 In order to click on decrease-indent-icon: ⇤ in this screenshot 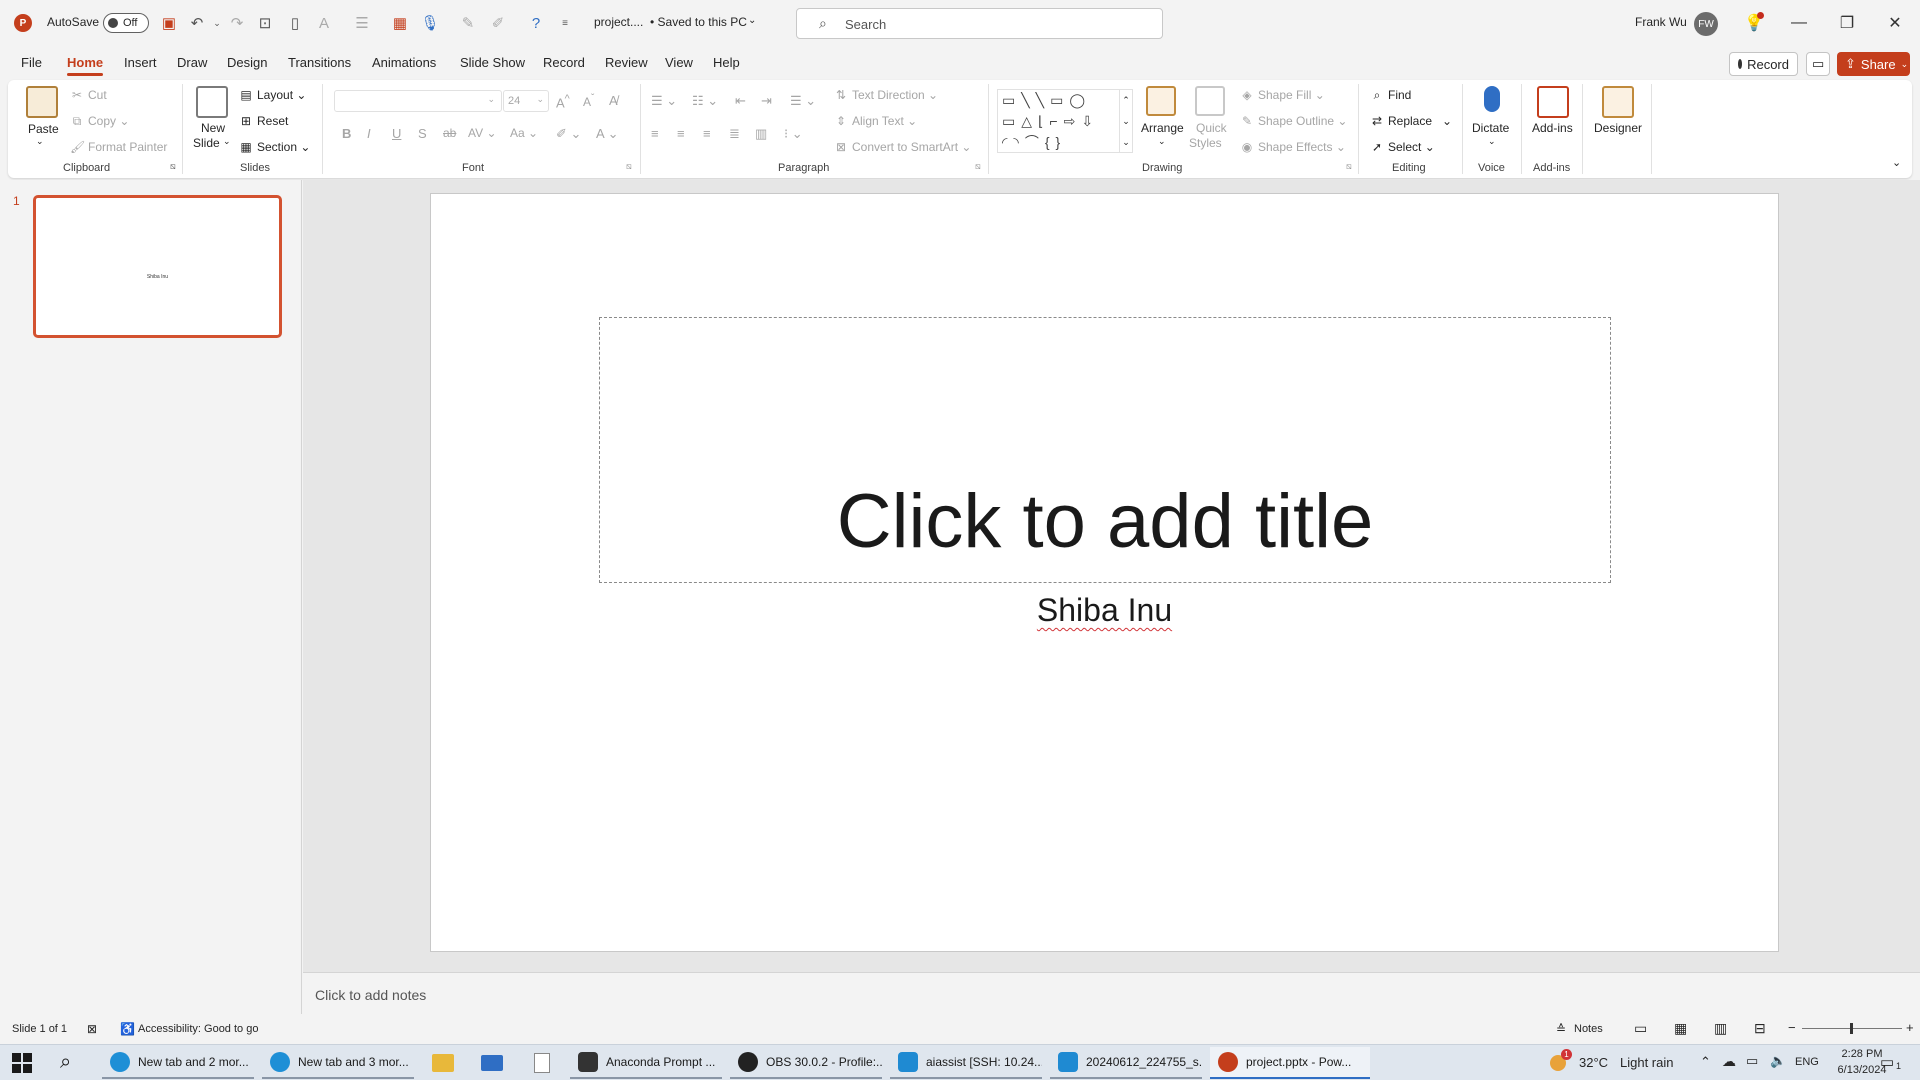, I will do `click(740, 101)`.